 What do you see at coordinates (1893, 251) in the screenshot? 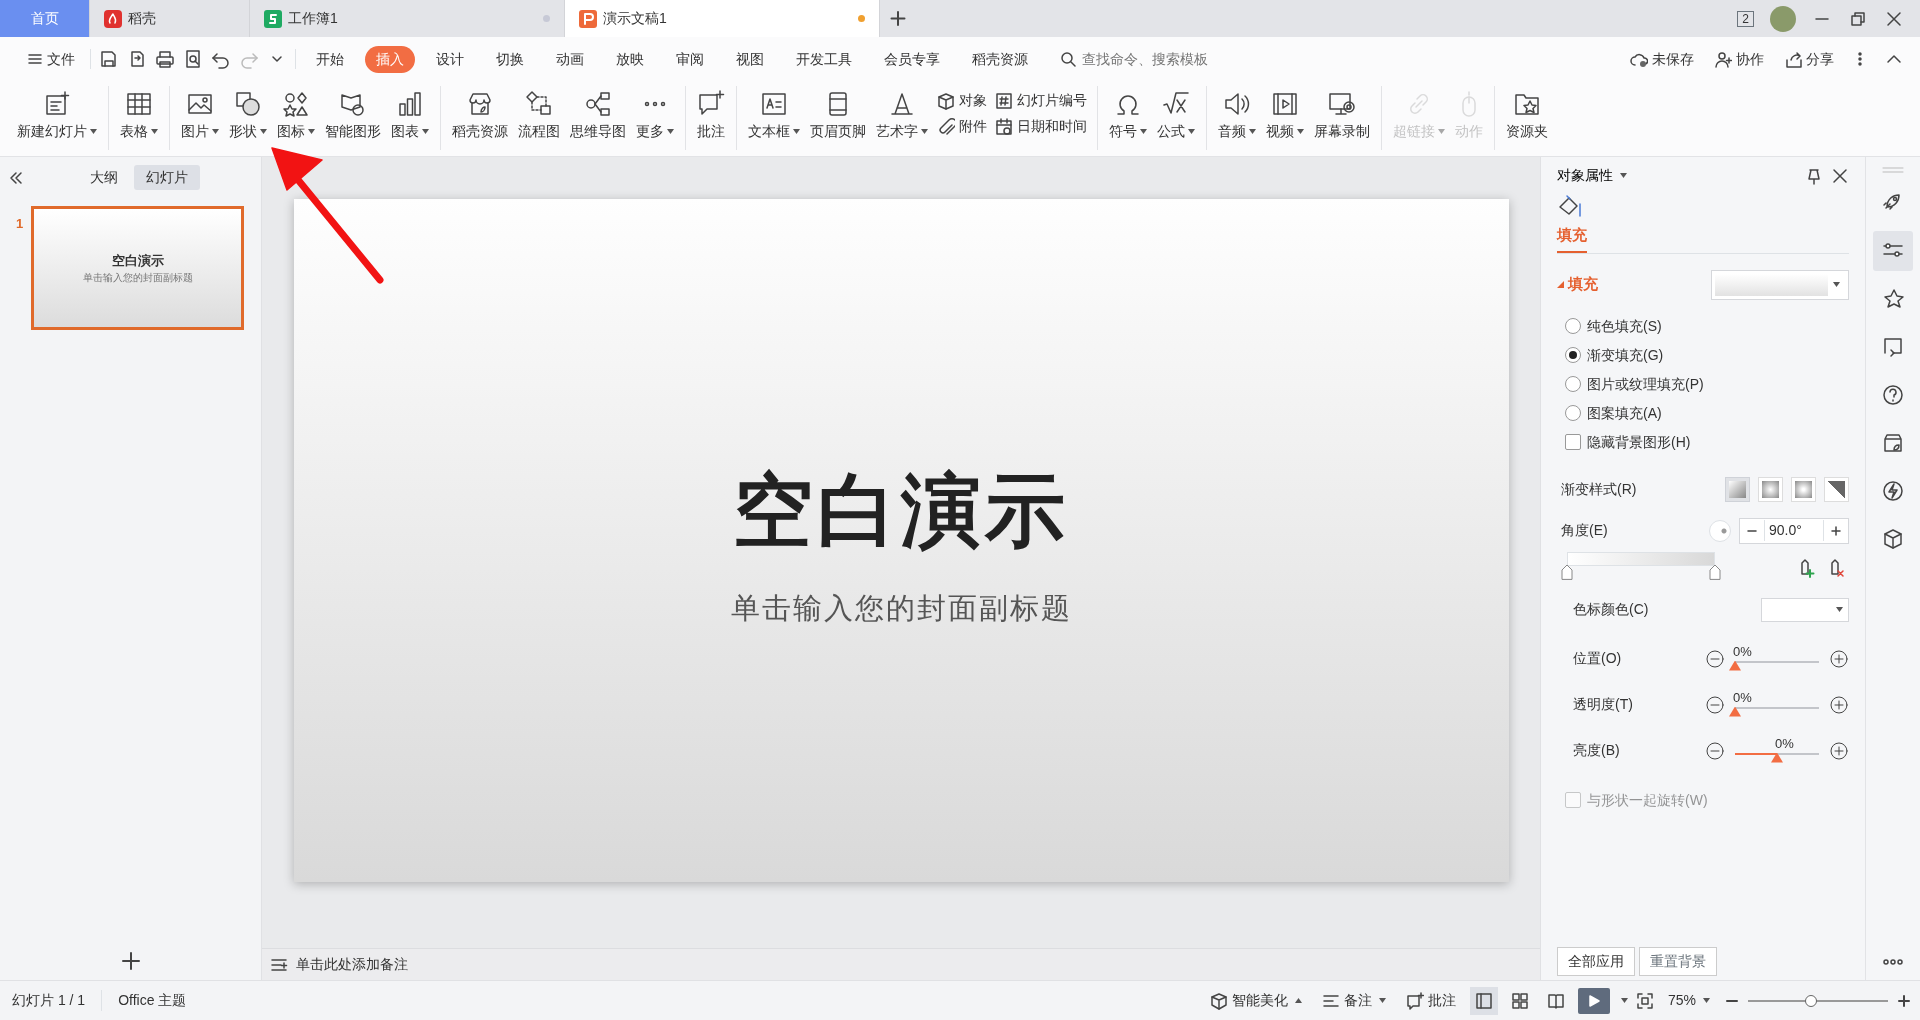
I see `sidebar-button` at bounding box center [1893, 251].